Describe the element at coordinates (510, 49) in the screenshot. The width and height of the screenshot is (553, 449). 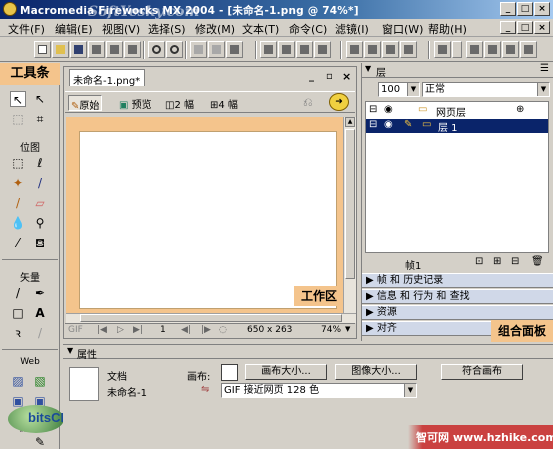
I see `flip-horizontal-icon` at that location.